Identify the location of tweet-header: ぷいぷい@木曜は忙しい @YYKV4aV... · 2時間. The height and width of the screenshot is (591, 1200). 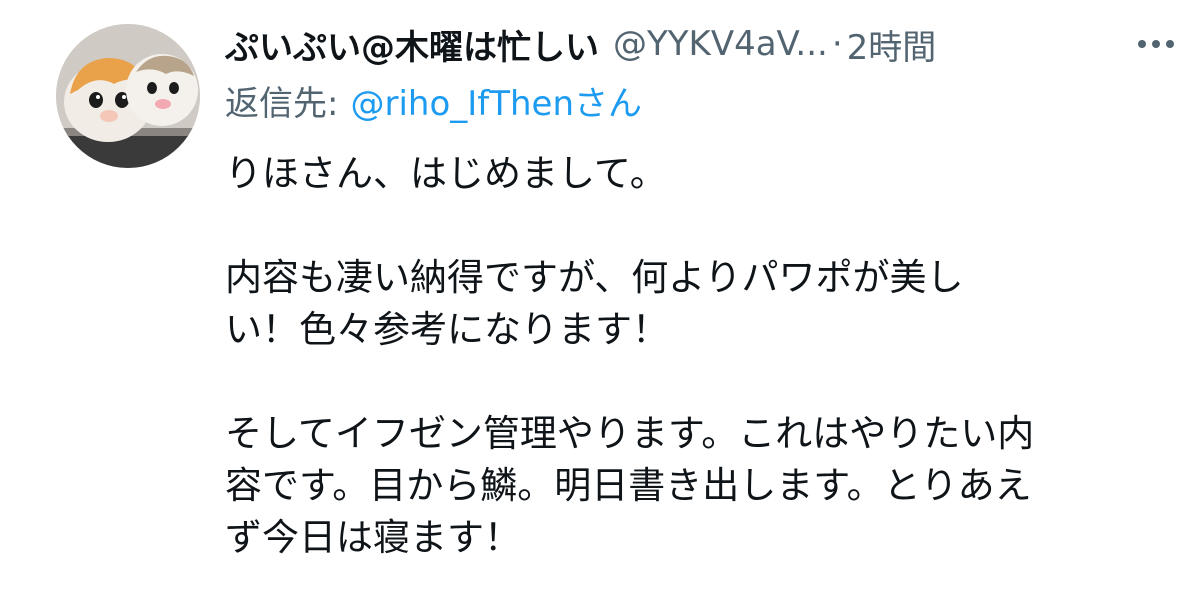
(705, 44).